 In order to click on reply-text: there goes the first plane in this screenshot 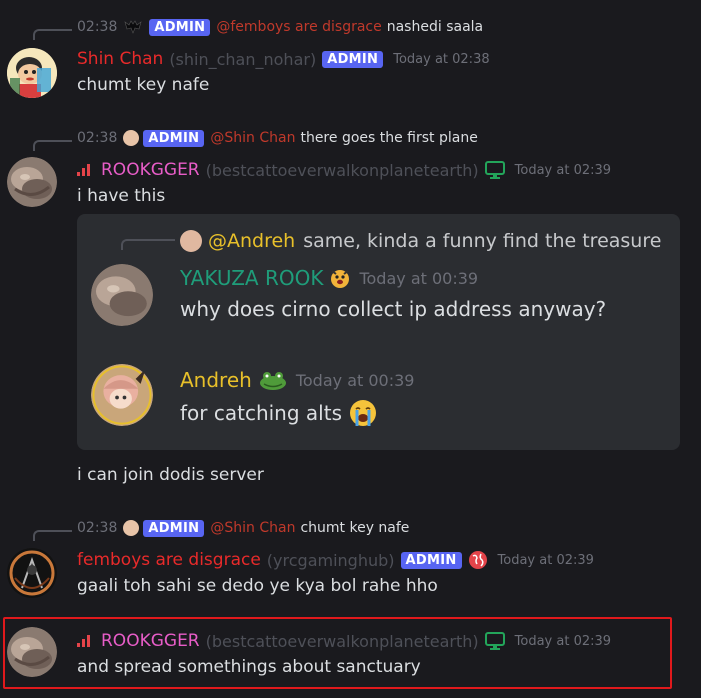, I will do `click(389, 138)`.